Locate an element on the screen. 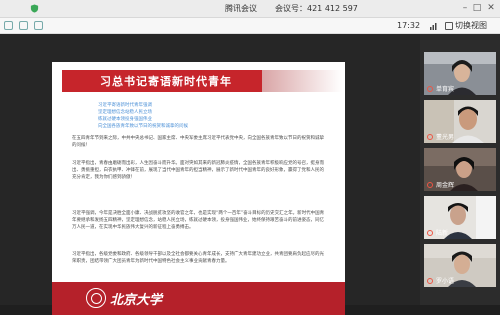 This screenshot has width=500, height=315. meeting-id-label: 会议号：421 412 597 is located at coordinates (316, 8).